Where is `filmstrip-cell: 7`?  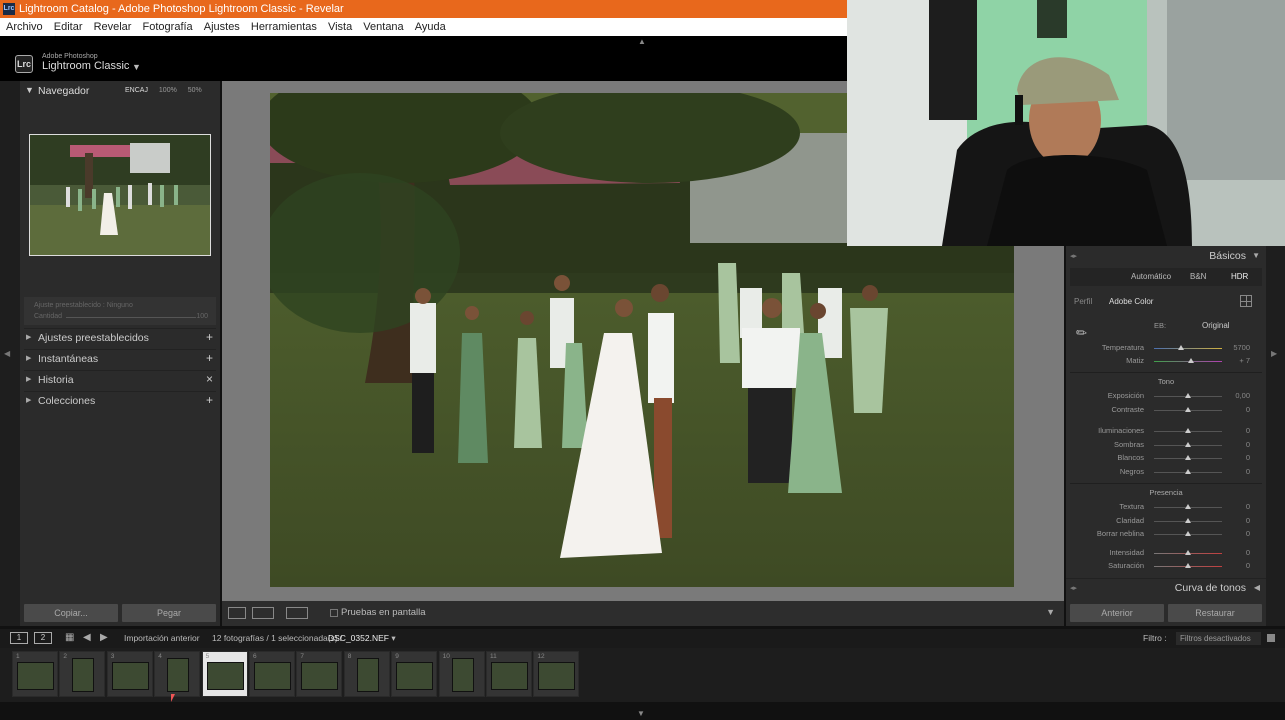
filmstrip-cell: 7 is located at coordinates (319, 674).